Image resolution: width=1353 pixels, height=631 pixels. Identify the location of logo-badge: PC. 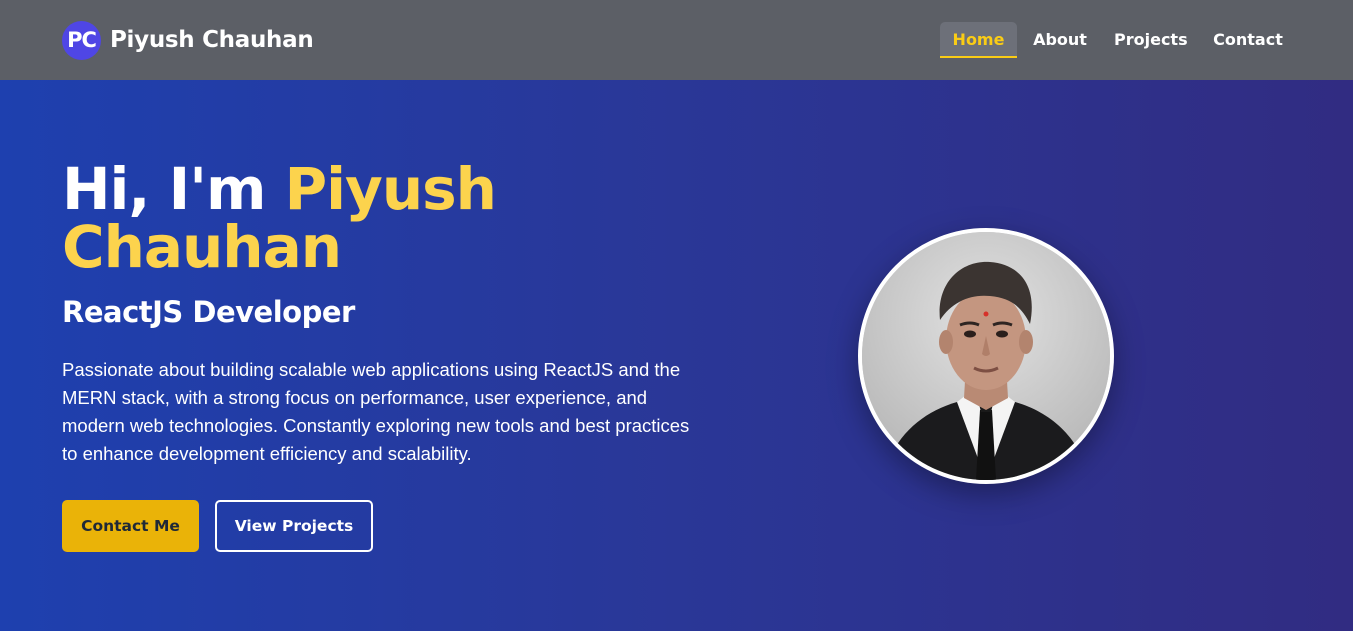
(81, 40).